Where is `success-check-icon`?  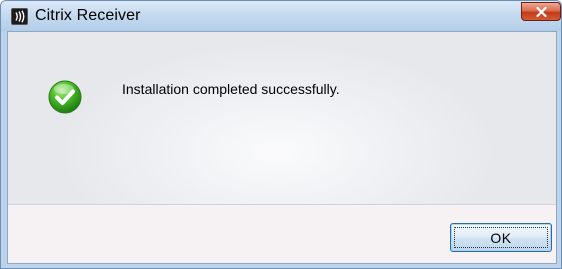 success-check-icon is located at coordinates (65, 97).